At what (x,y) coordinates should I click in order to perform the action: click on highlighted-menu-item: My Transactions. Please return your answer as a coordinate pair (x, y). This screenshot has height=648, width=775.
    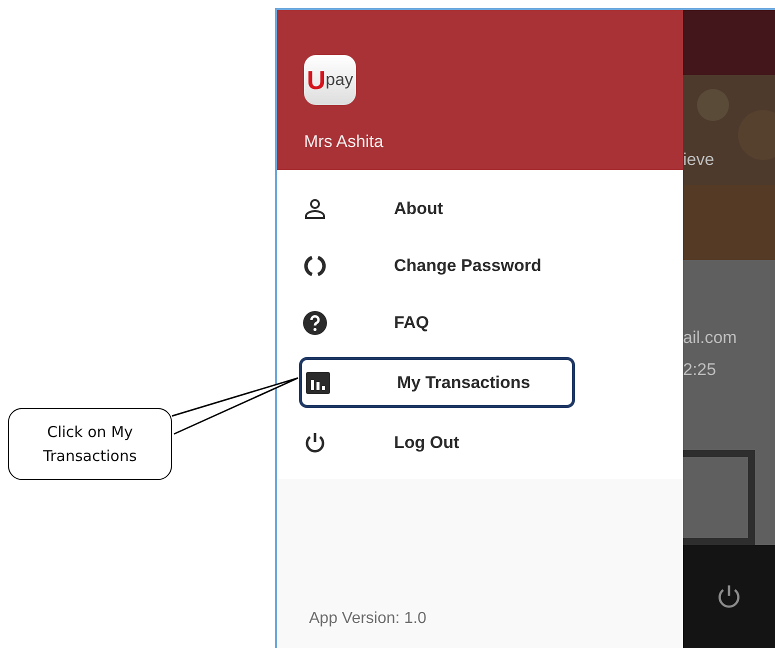
    Looking at the image, I should click on (437, 382).